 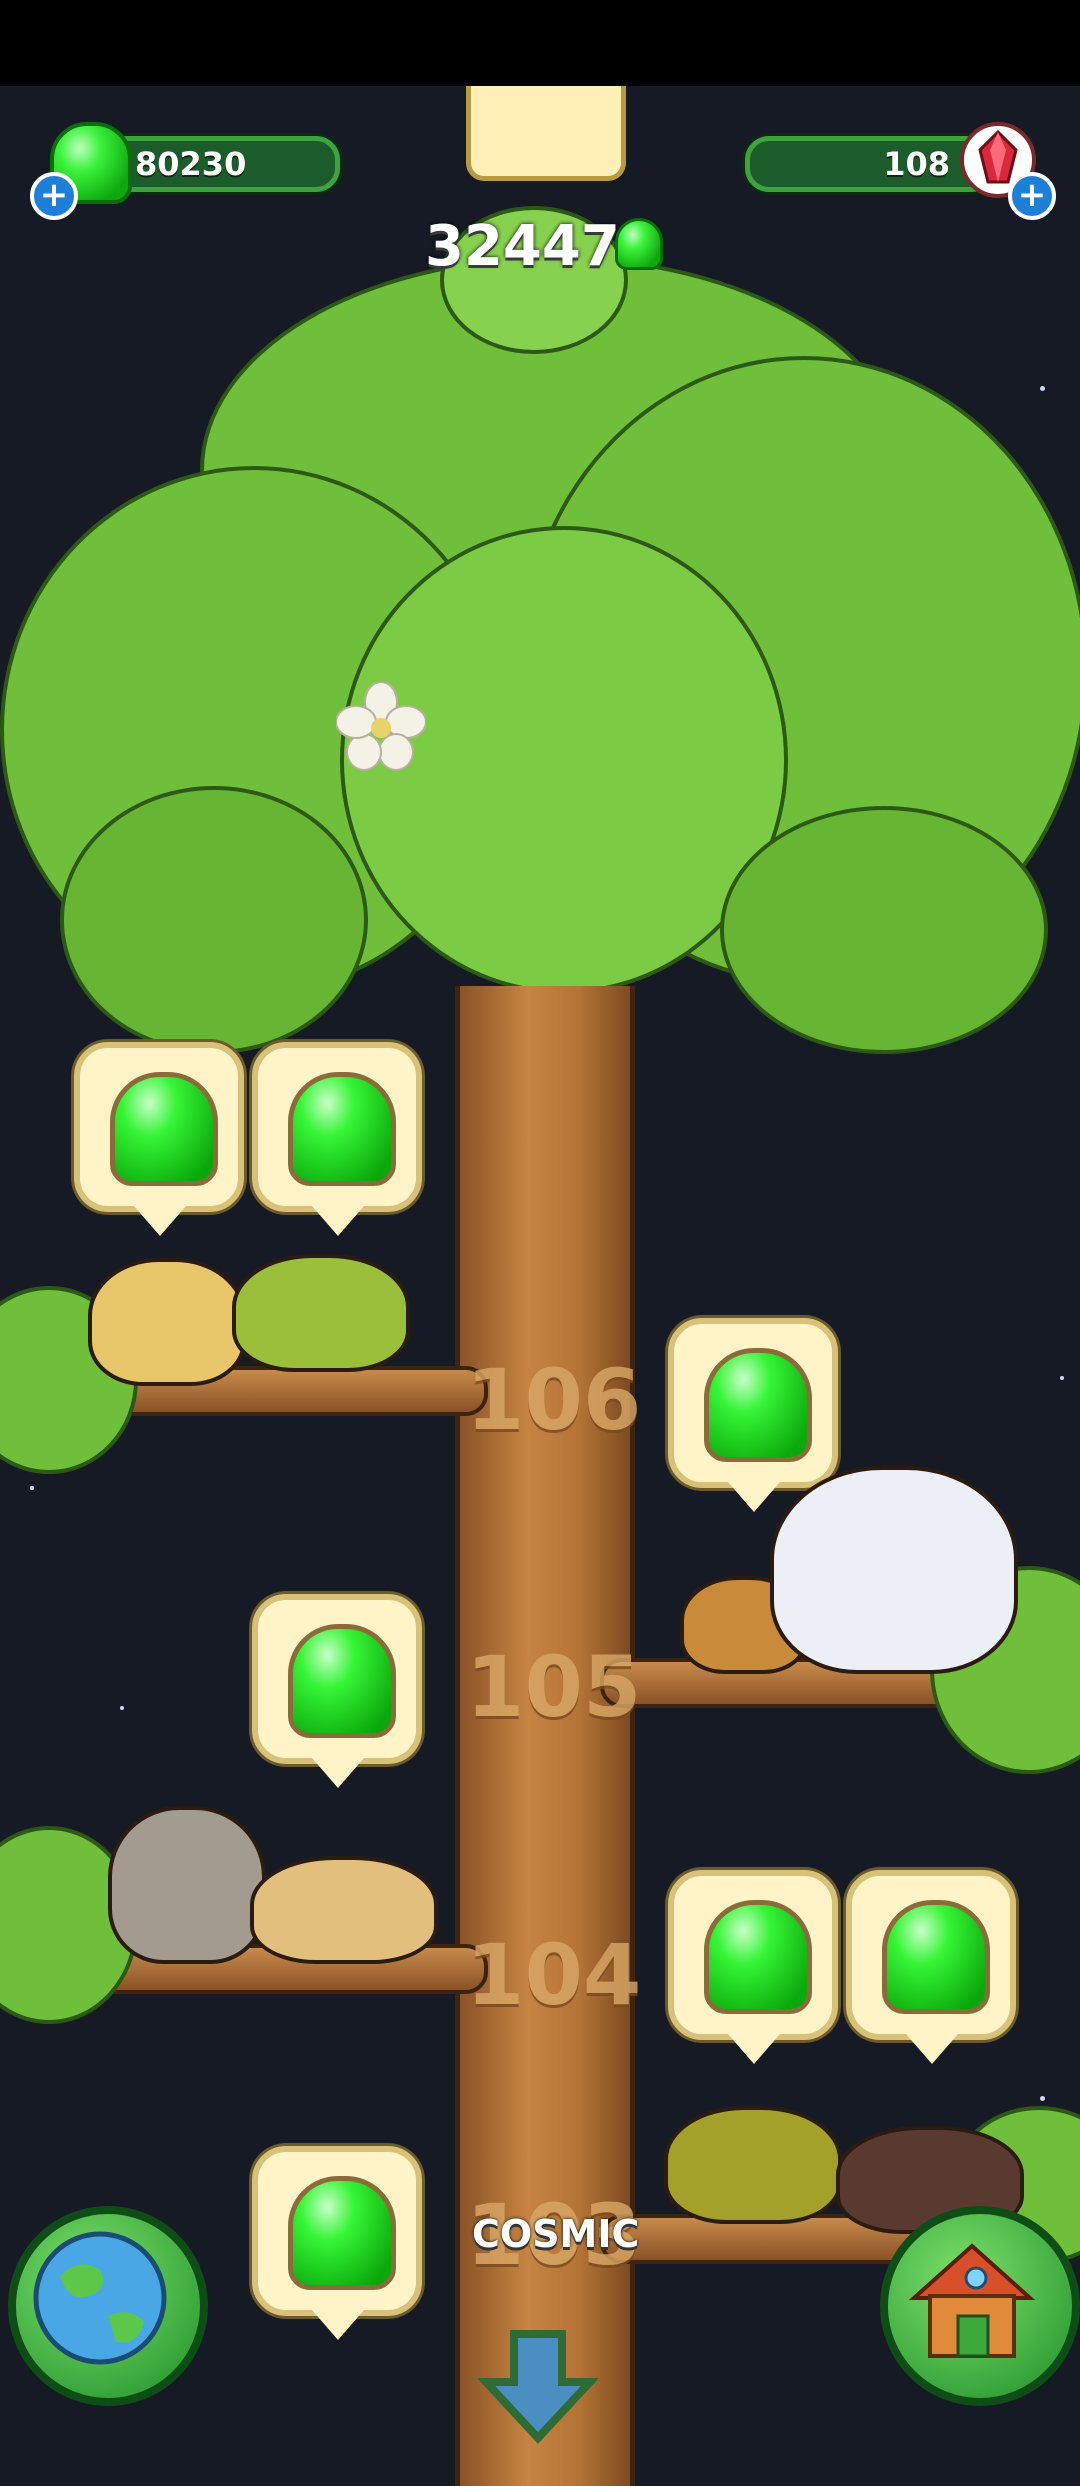 I want to click on monkey-creature, so click(x=187, y=1885).